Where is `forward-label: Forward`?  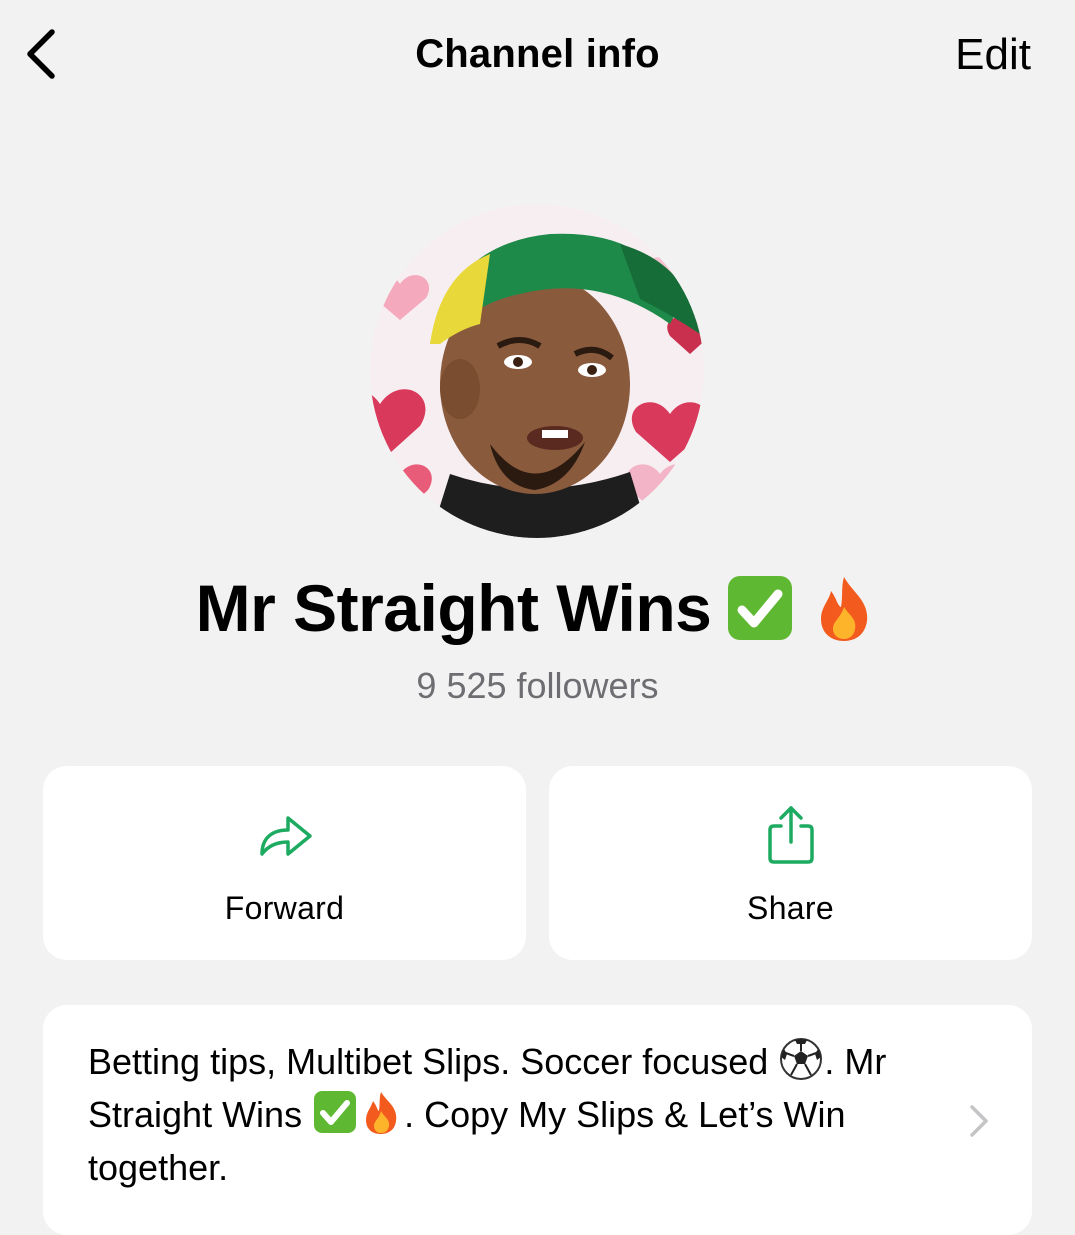
forward-label: Forward is located at coordinates (284, 908).